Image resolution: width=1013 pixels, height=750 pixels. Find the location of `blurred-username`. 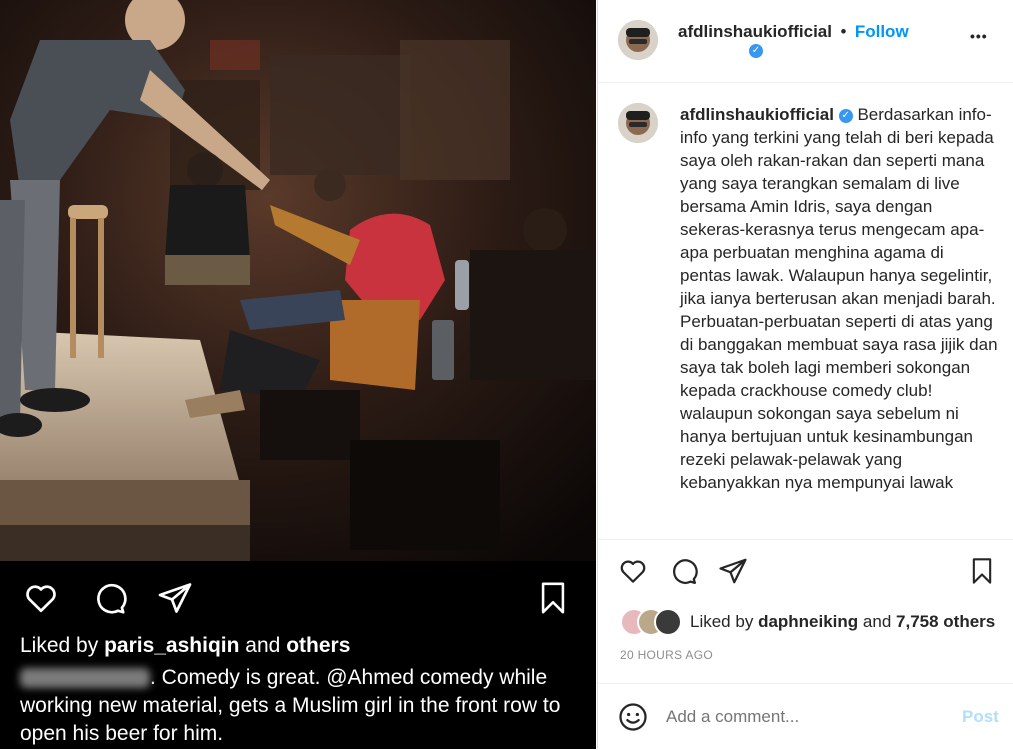

blurred-username is located at coordinates (85, 678).